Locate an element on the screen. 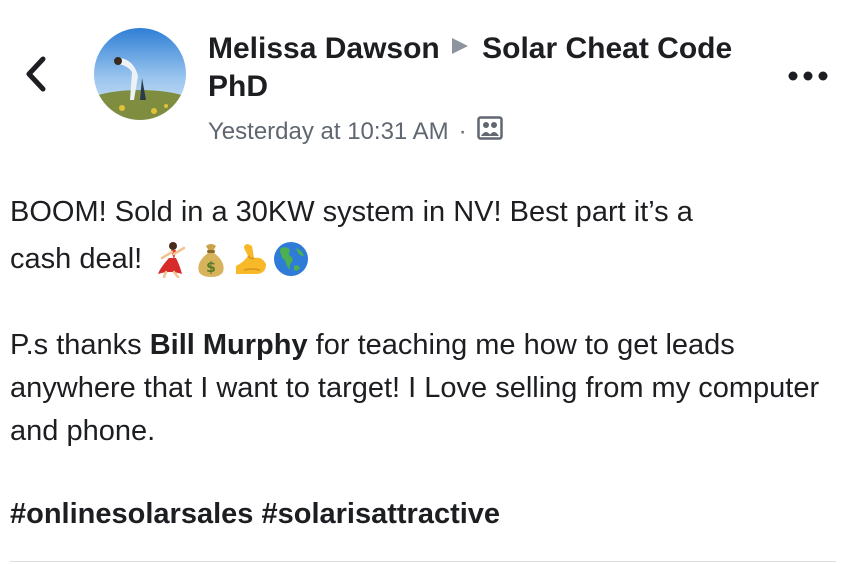 The image size is (846, 564). hashtag-line: #onlinesolarsales #solarisattractive is located at coordinates (420, 514).